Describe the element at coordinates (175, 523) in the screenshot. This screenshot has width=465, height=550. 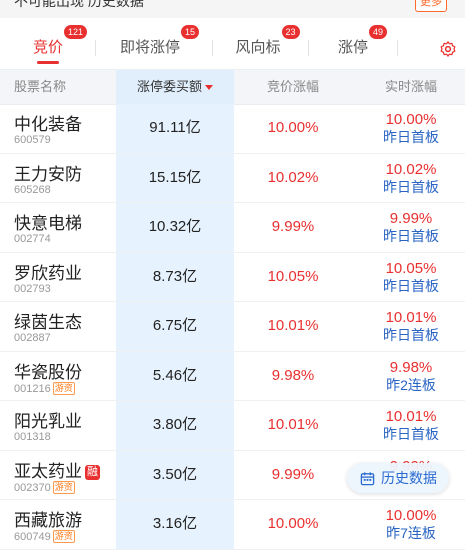
I see `limit-up-buy-amount: 3.16亿` at that location.